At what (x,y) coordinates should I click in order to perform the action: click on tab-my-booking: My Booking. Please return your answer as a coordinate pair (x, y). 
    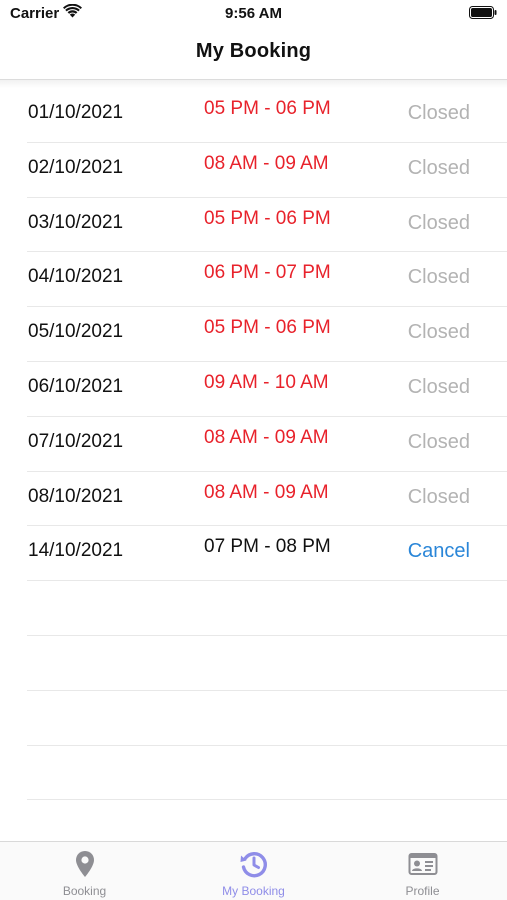
    Looking at the image, I should click on (253, 871).